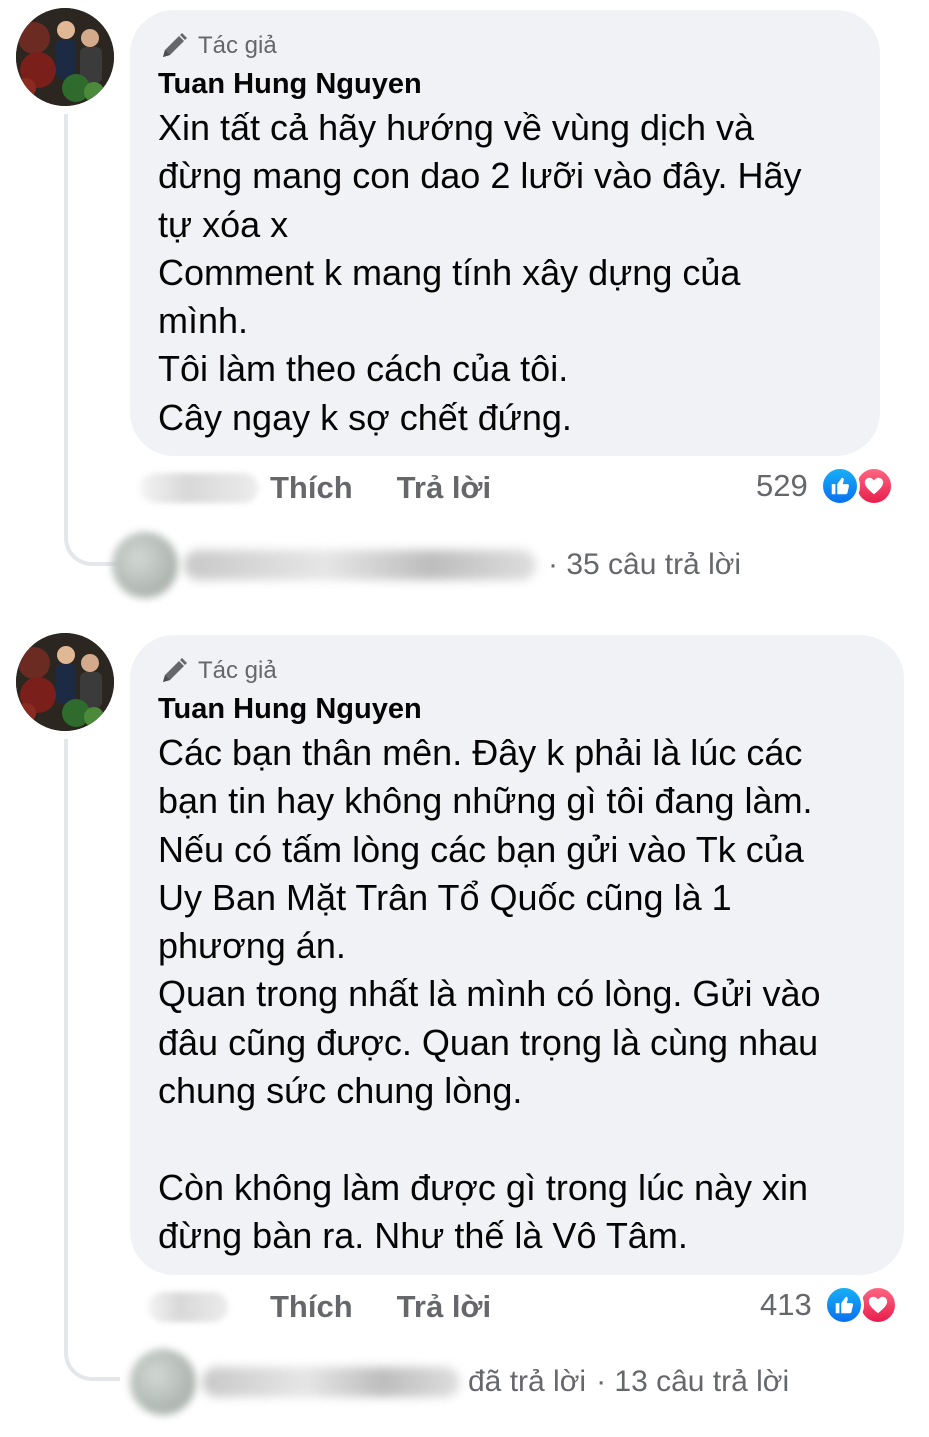  Describe the element at coordinates (786, 1304) in the screenshot. I see `reaction-count: 413` at that location.